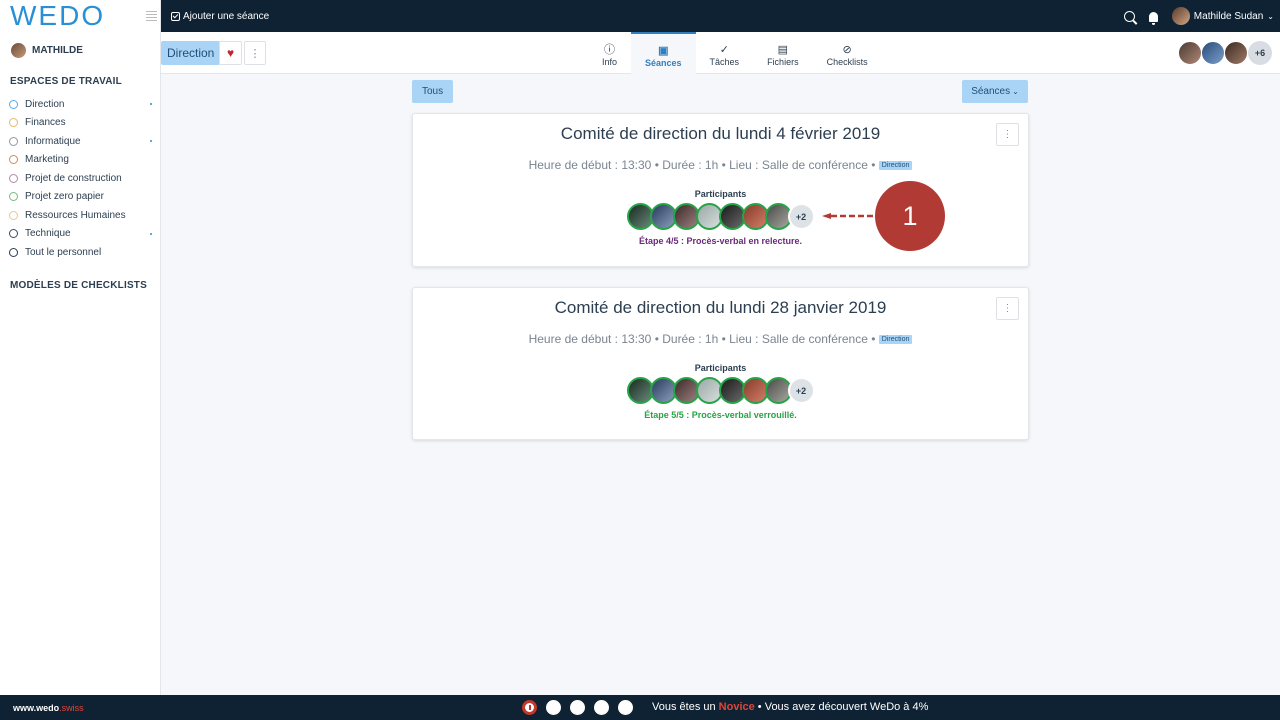 The width and height of the screenshot is (1280, 720). What do you see at coordinates (73, 178) in the screenshot?
I see `sidebar-item-label: Projet de construction` at bounding box center [73, 178].